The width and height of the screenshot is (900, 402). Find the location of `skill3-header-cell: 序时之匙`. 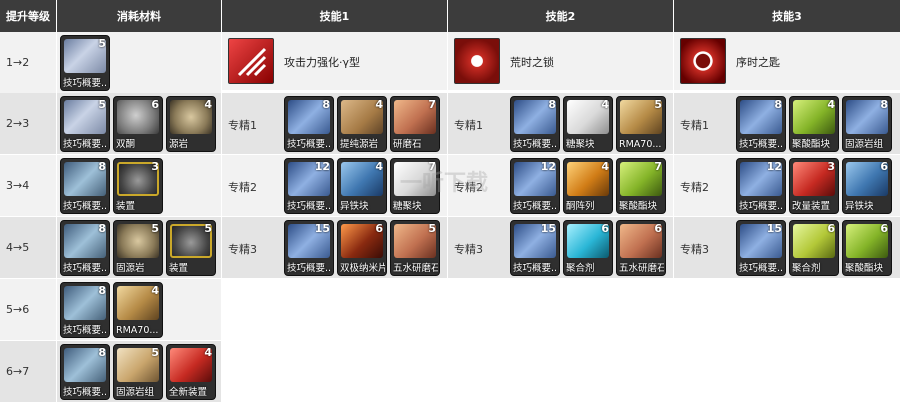

skill3-header-cell: 序时之匙 is located at coordinates (787, 61).